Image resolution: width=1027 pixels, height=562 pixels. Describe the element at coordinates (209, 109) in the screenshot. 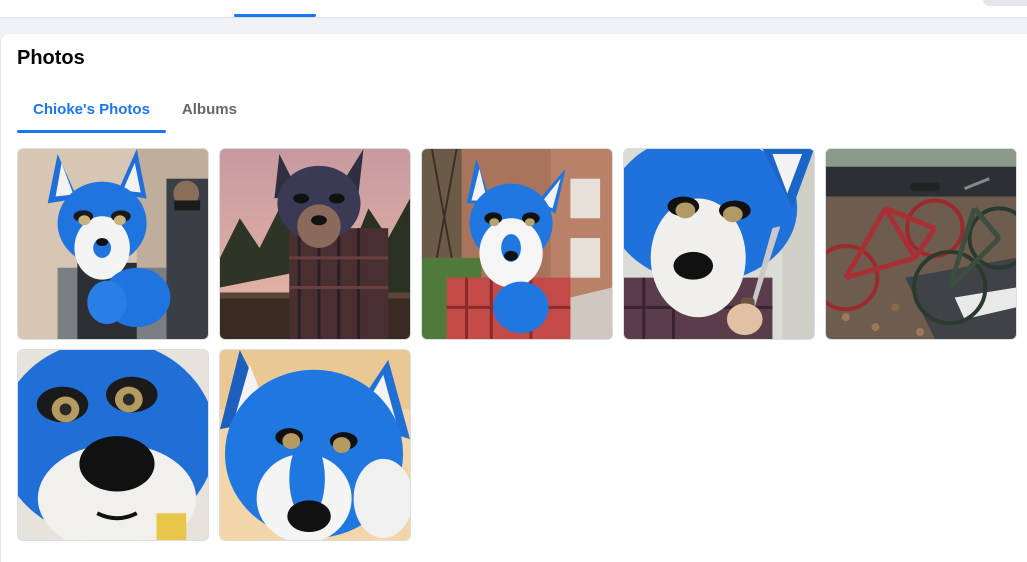

I see `tab-albums: Albums` at that location.